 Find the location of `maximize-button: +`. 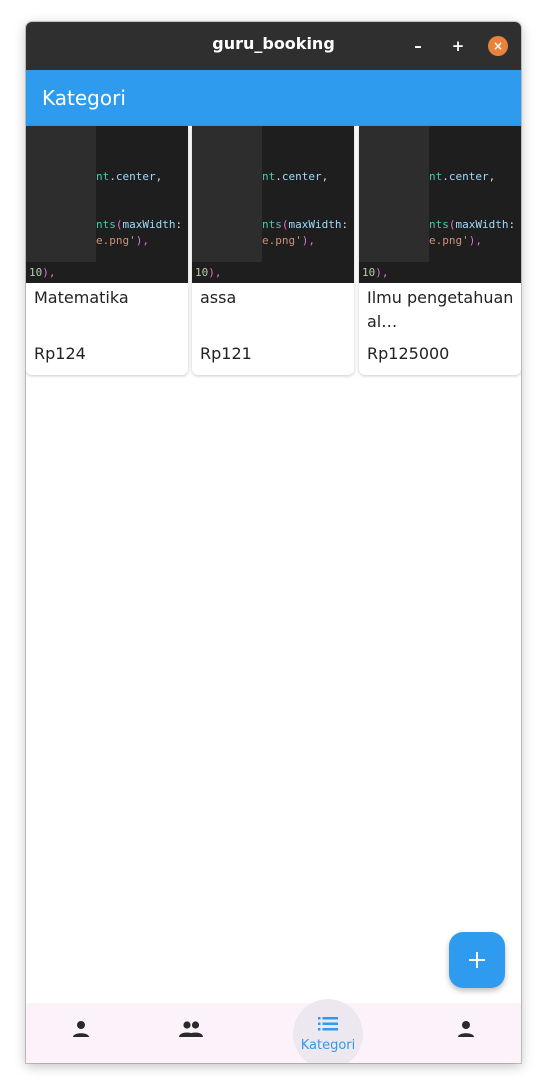

maximize-button: + is located at coordinates (458, 46).